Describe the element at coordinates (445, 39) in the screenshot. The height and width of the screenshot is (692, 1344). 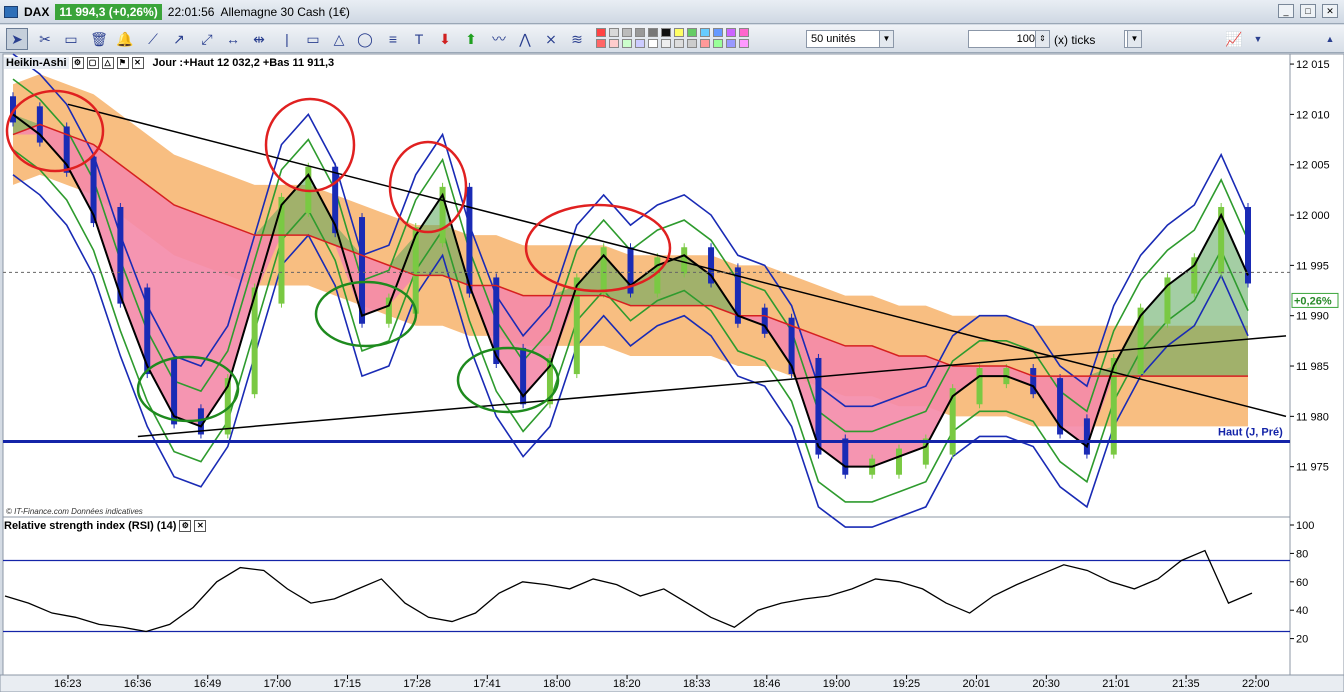
I see `arrow-down-icon: ⬇` at that location.